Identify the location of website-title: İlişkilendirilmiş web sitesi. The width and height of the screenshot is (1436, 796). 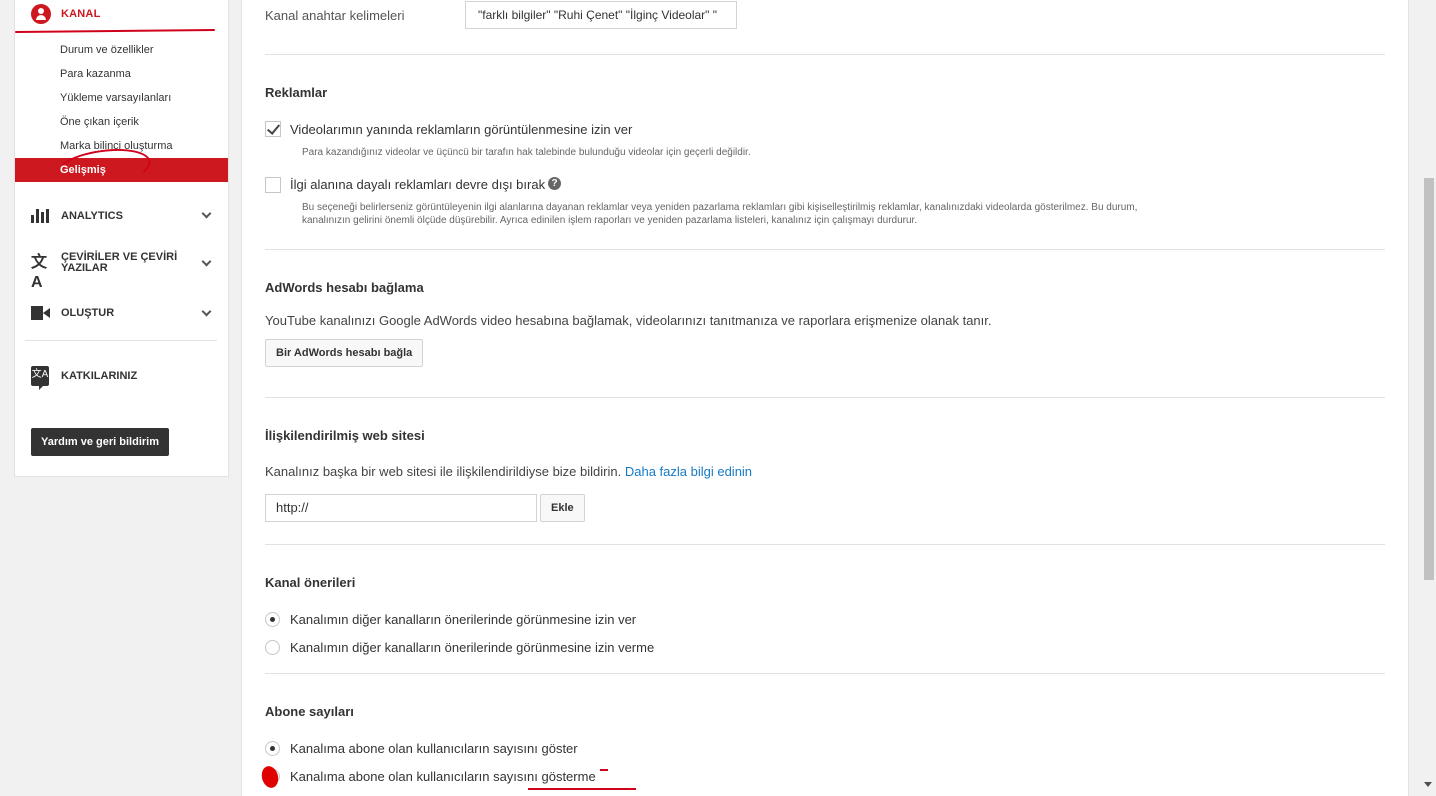
(345, 435).